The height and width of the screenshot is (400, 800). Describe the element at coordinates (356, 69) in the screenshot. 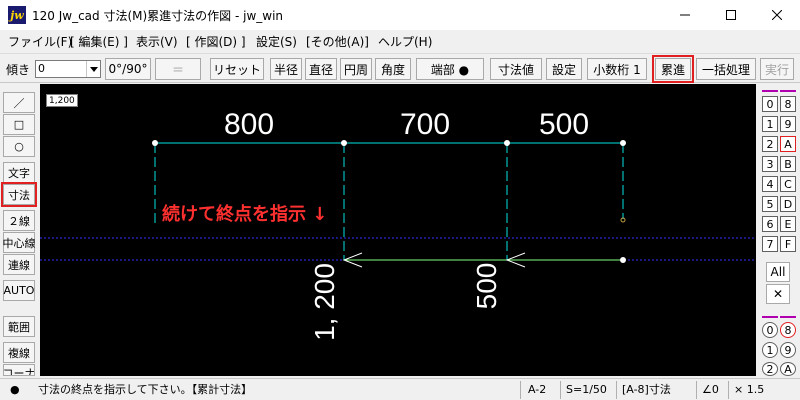

I see `circumference-button: 円周` at that location.